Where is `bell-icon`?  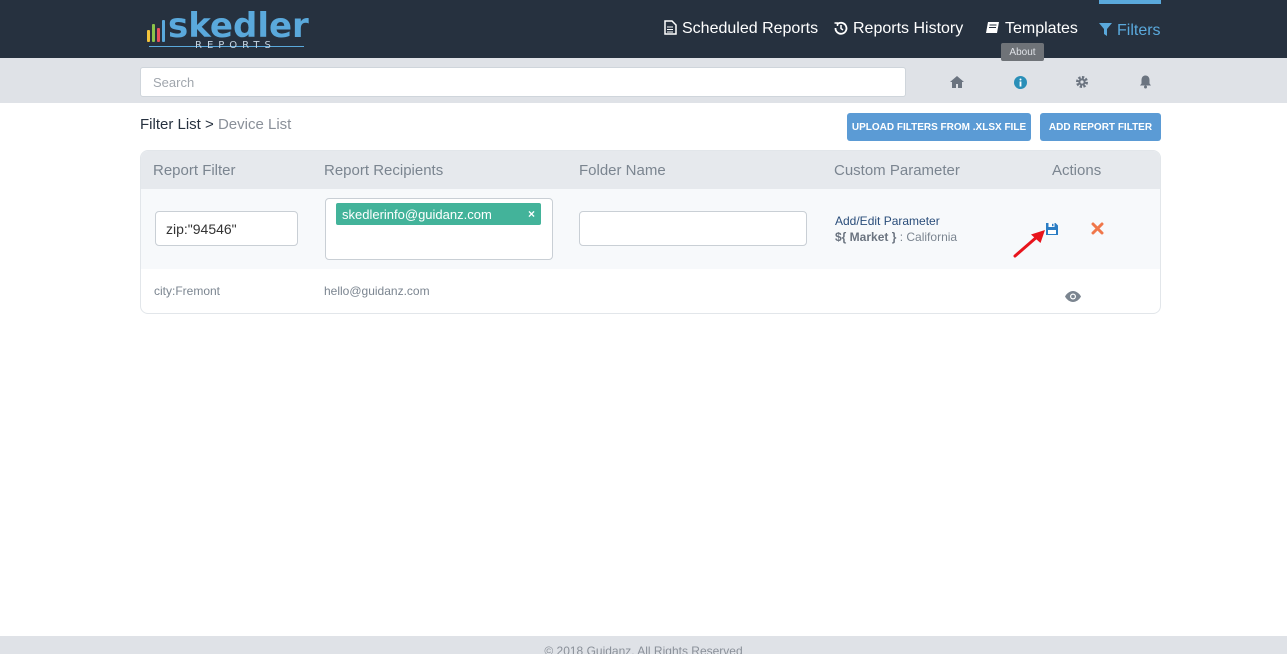 bell-icon is located at coordinates (1145, 82).